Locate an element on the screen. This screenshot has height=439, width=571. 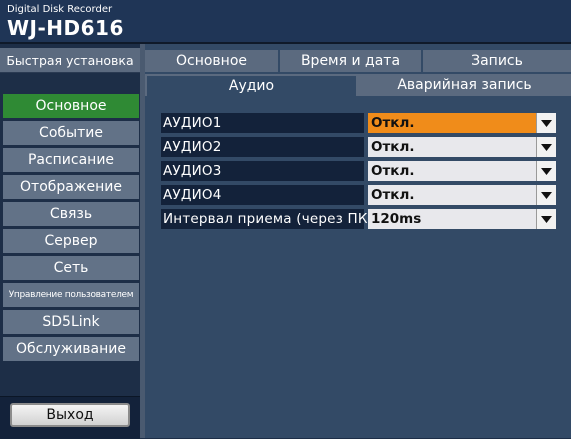
header-bar: Digital Disk Recorder WJ-HD616 is located at coordinates (285, 22).